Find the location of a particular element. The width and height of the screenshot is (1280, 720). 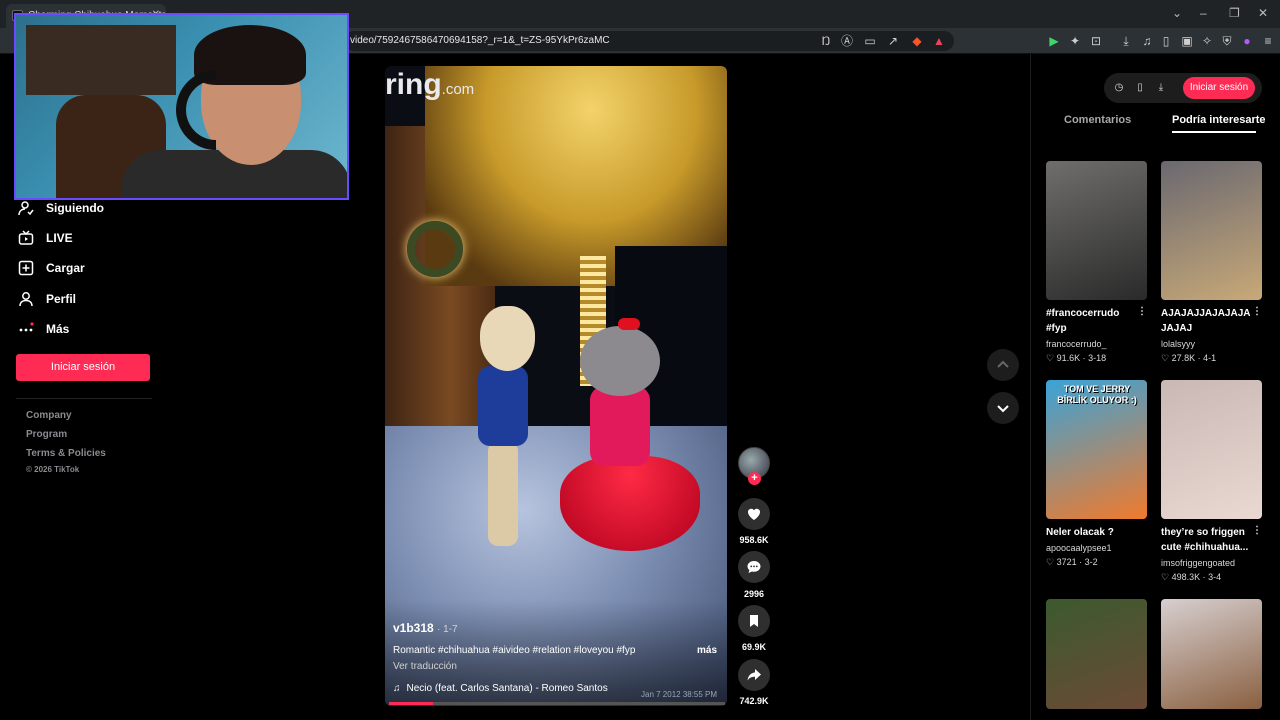

download-icon: ⤓ is located at coordinates (1126, 41).